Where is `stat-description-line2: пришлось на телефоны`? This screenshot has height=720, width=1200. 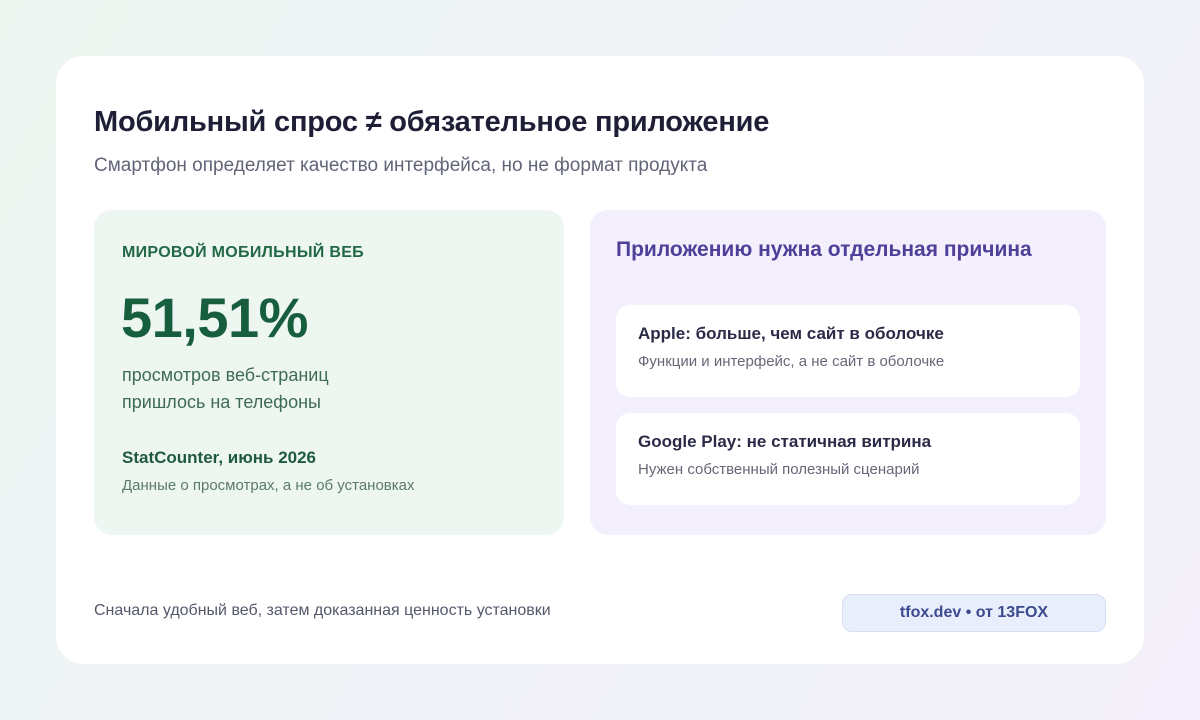 stat-description-line2: пришлось на телефоны is located at coordinates (221, 402).